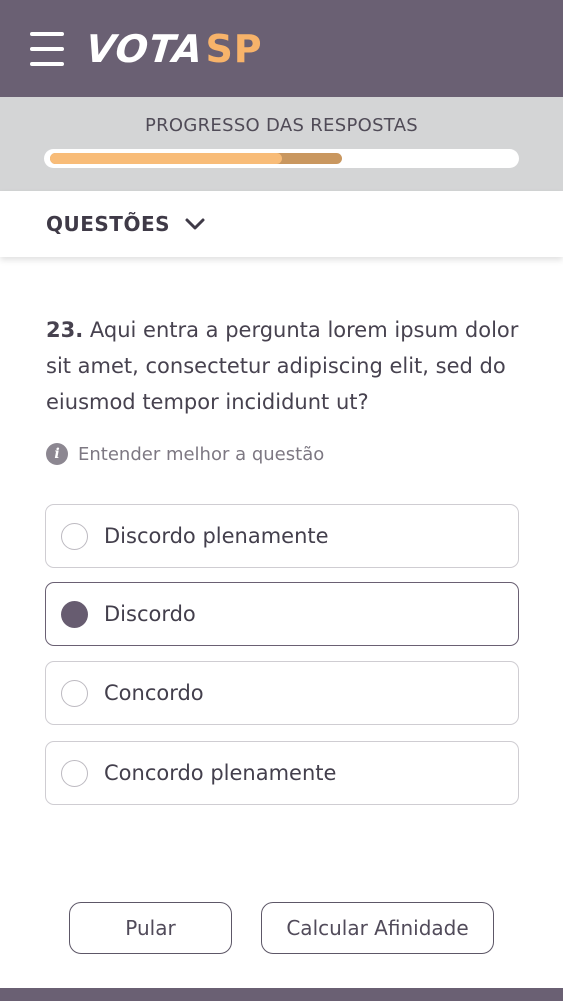 Image resolution: width=563 pixels, height=1001 pixels. What do you see at coordinates (154, 693) in the screenshot?
I see `option-label: Concordo` at bounding box center [154, 693].